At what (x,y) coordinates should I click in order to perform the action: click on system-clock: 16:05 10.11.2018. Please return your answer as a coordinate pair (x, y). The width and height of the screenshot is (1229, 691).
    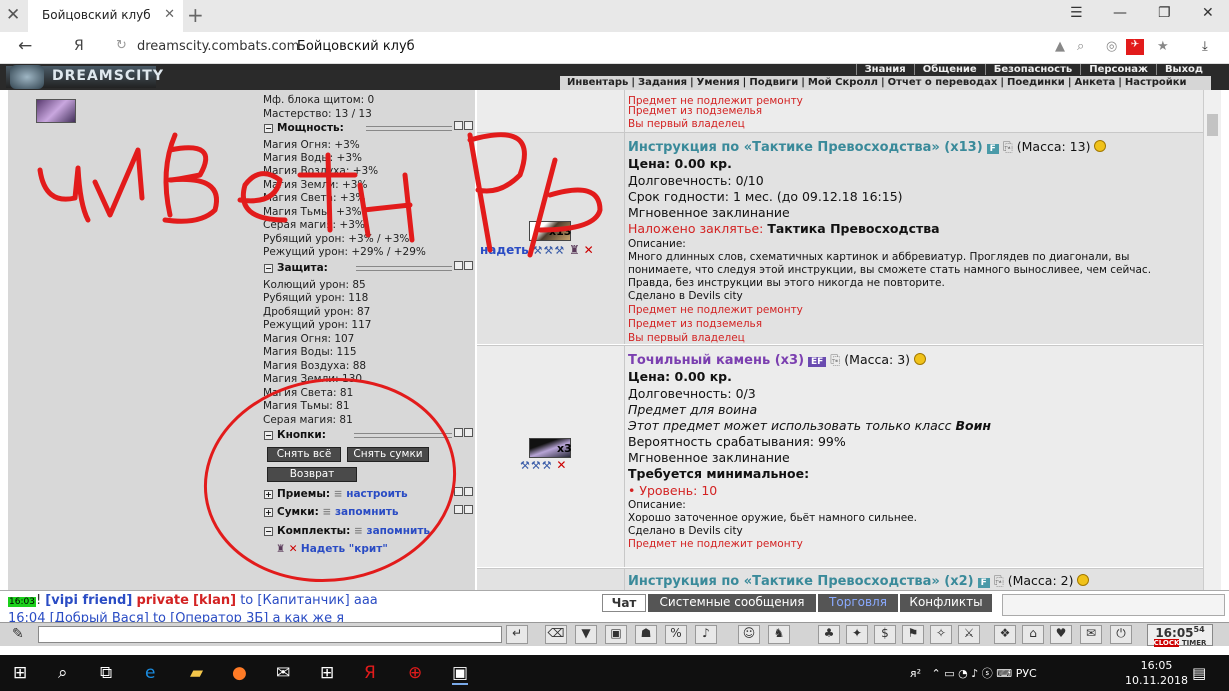
    Looking at the image, I should click on (1156, 673).